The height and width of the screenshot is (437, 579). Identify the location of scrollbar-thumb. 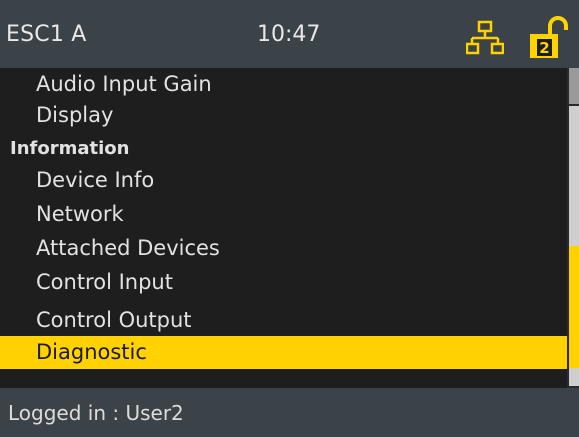
(574, 307).